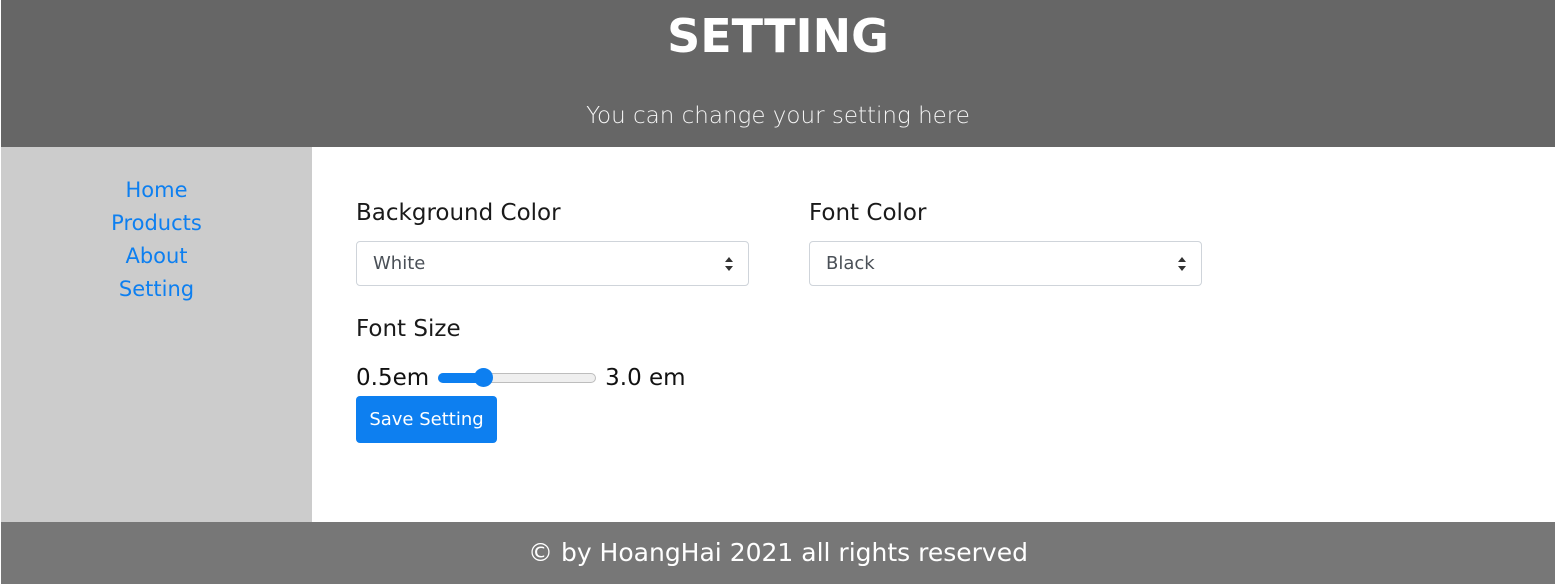 The width and height of the screenshot is (1555, 584). I want to click on font-color-label: Font Color, so click(868, 213).